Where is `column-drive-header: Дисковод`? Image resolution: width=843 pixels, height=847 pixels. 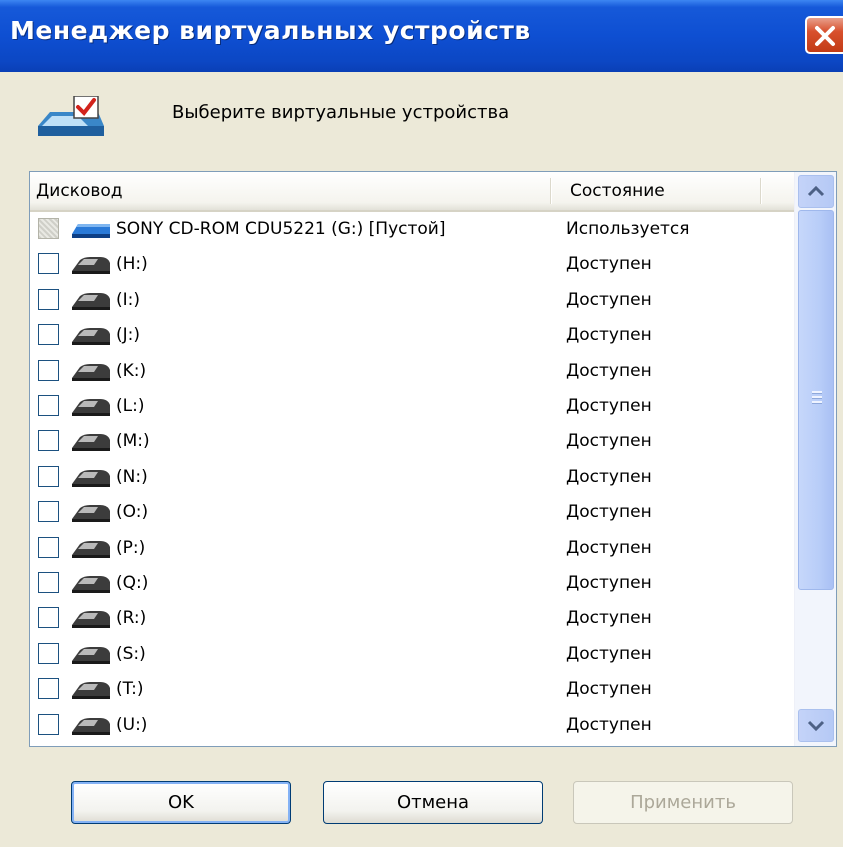 column-drive-header: Дисковод is located at coordinates (79, 191).